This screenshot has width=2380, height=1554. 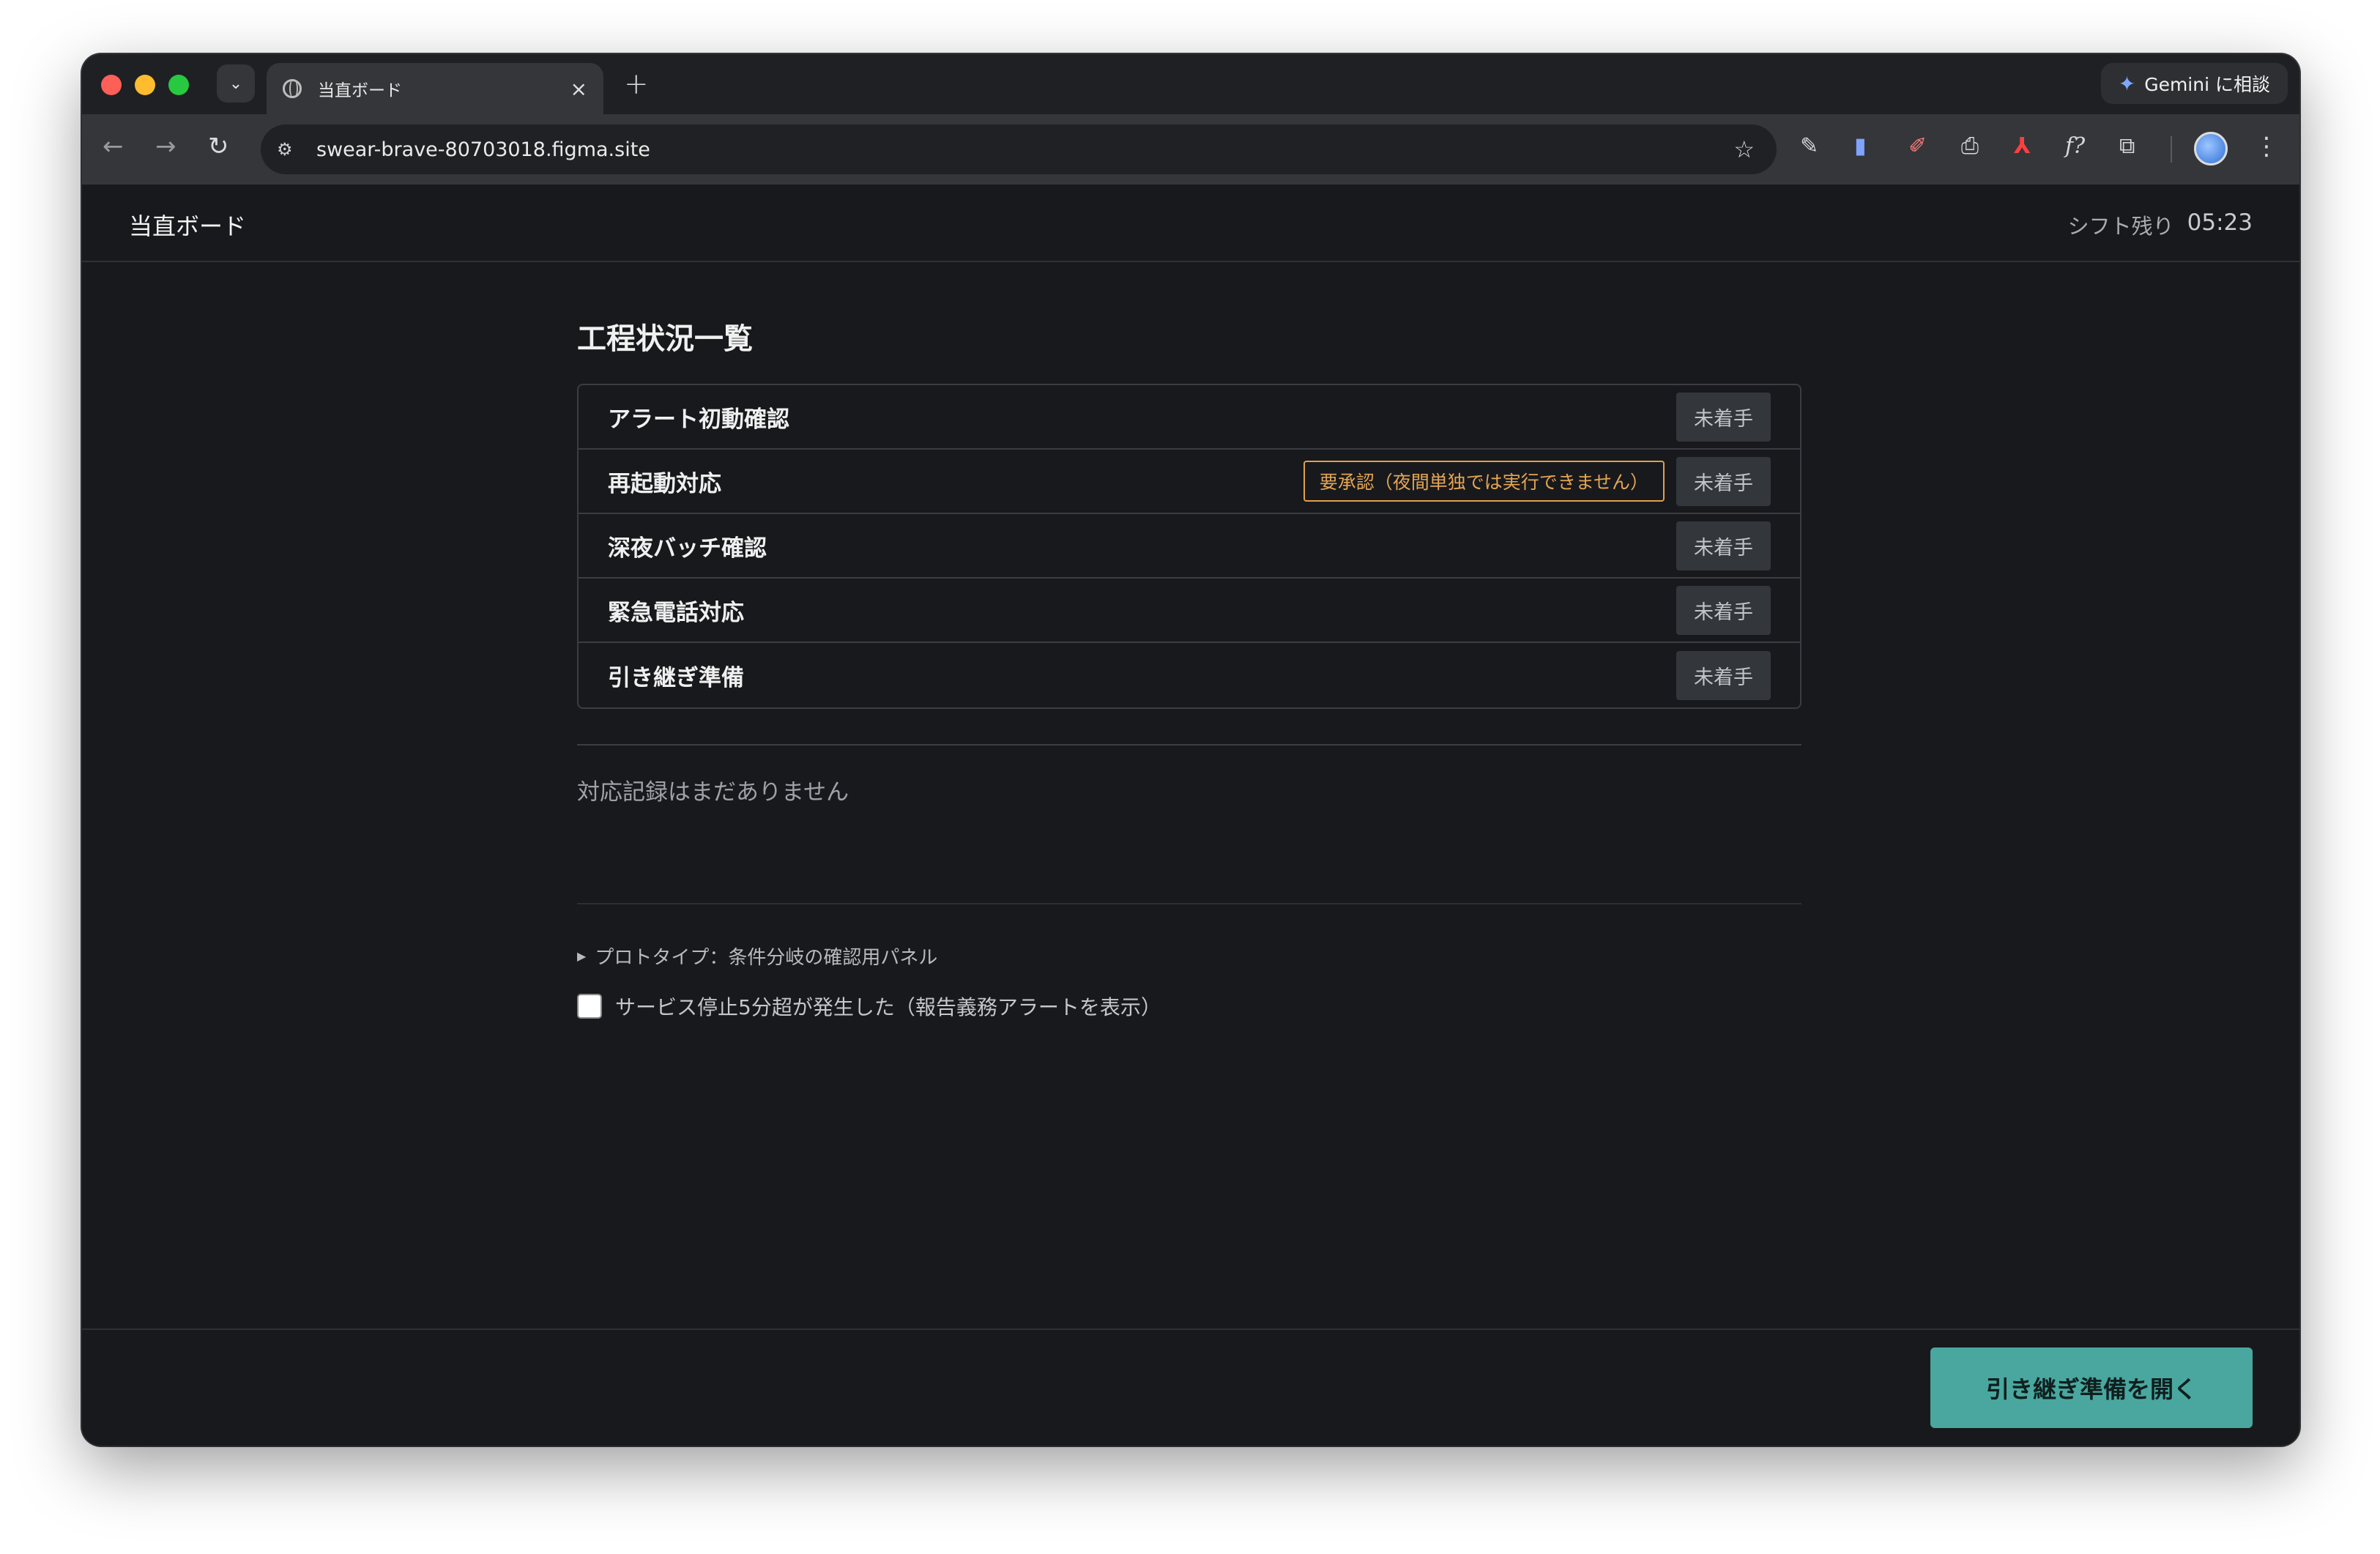 What do you see at coordinates (2171, 149) in the screenshot?
I see `toolbar-divider` at bounding box center [2171, 149].